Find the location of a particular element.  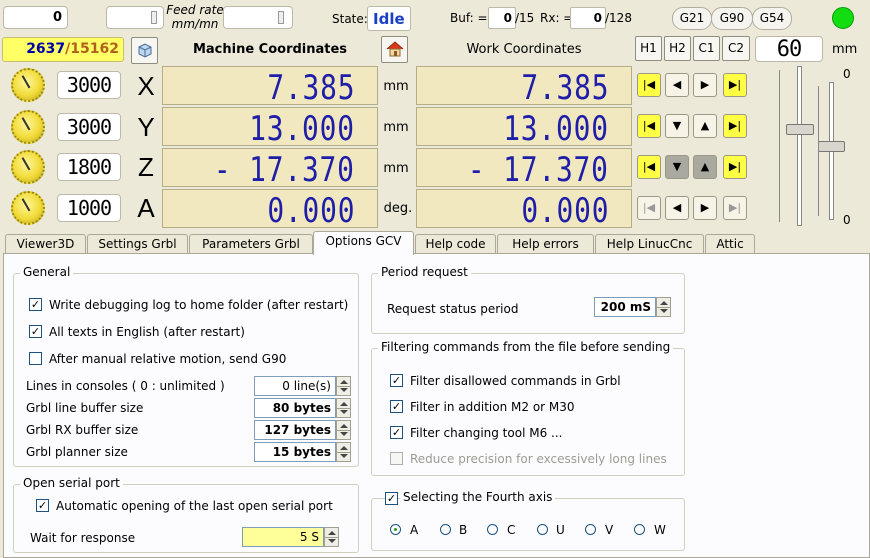

gcode-badge-g54: G54 is located at coordinates (772, 18).